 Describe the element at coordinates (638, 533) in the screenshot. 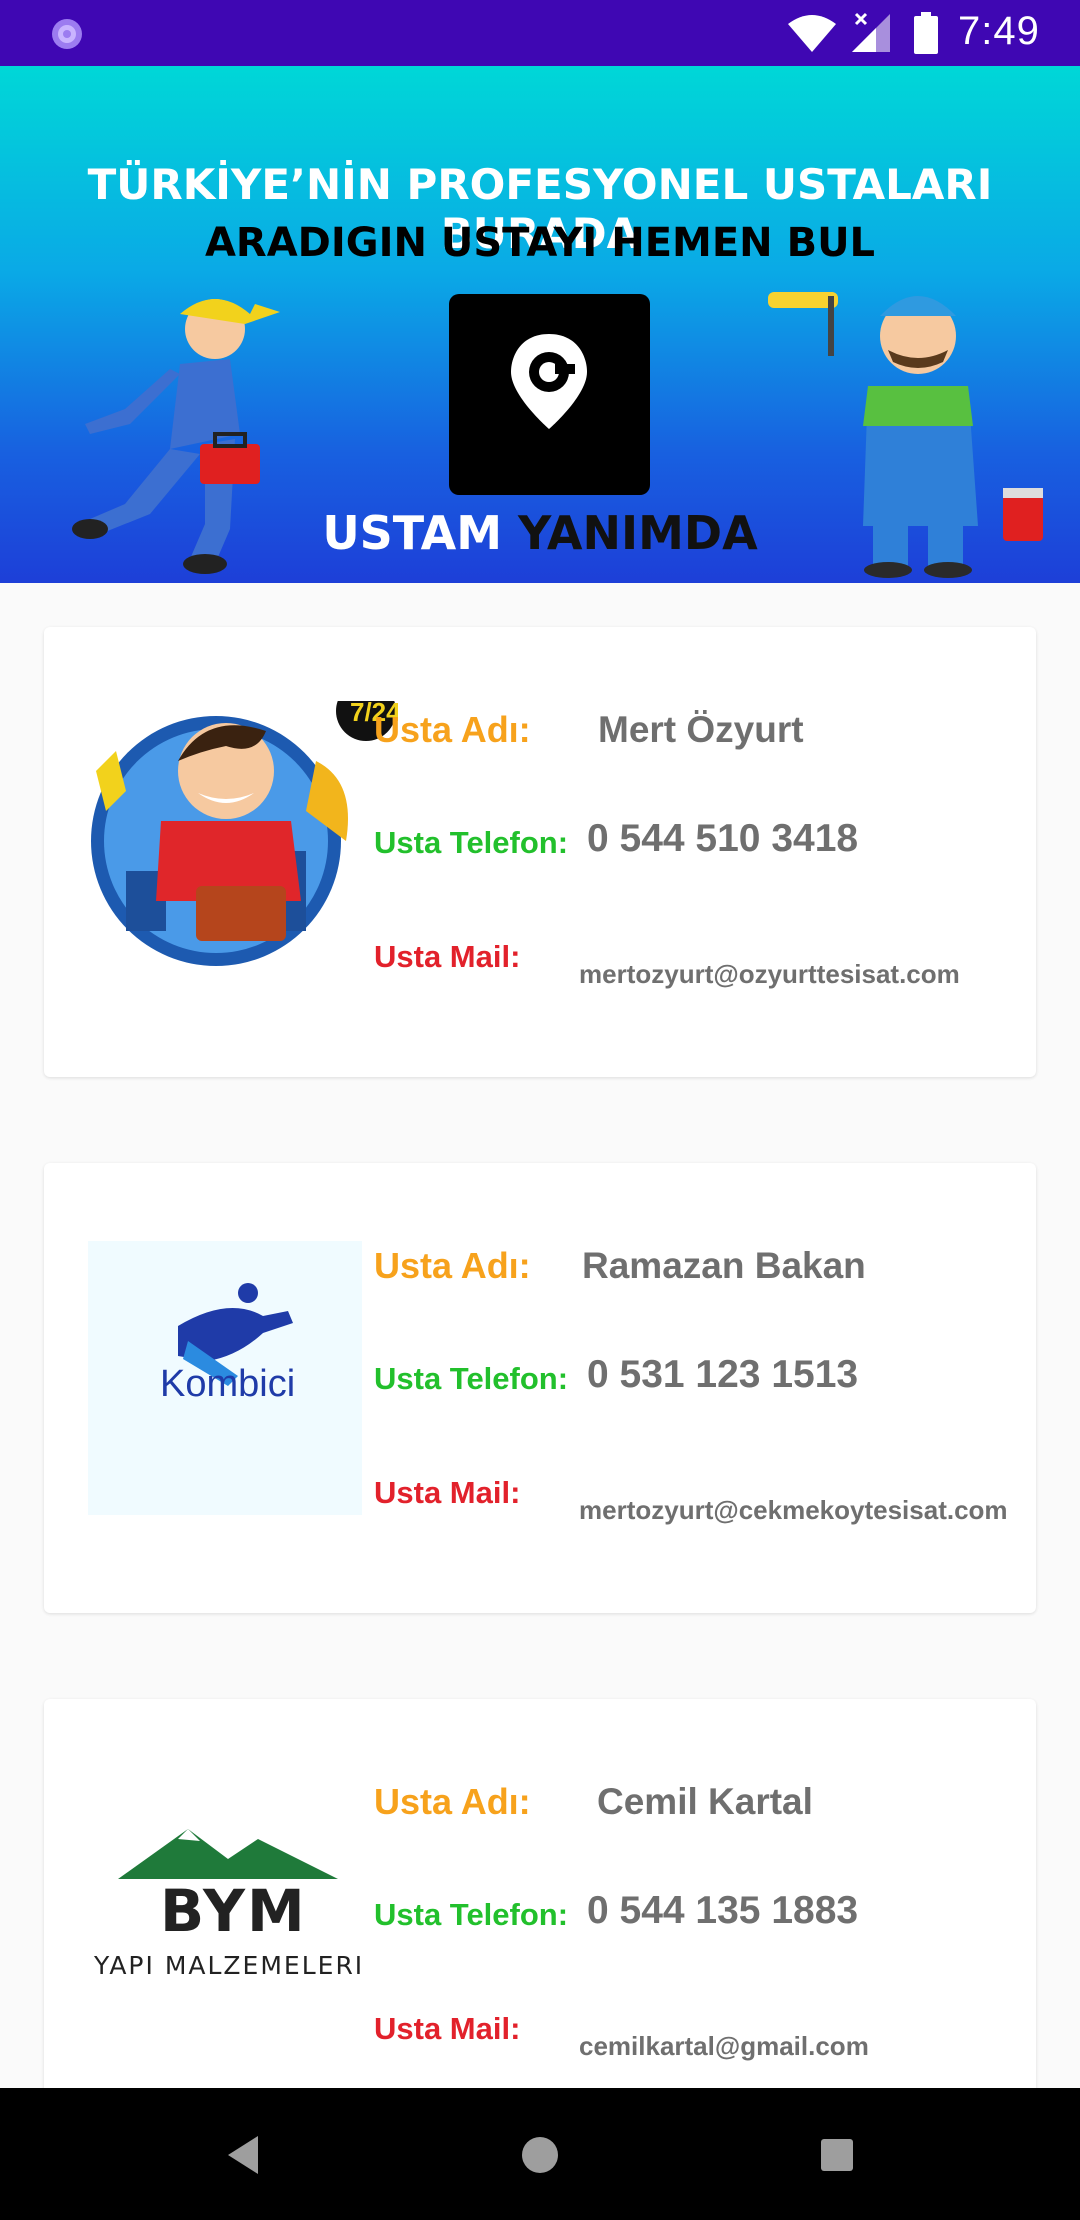

I see `brand-title-part2: YANIMDA` at that location.